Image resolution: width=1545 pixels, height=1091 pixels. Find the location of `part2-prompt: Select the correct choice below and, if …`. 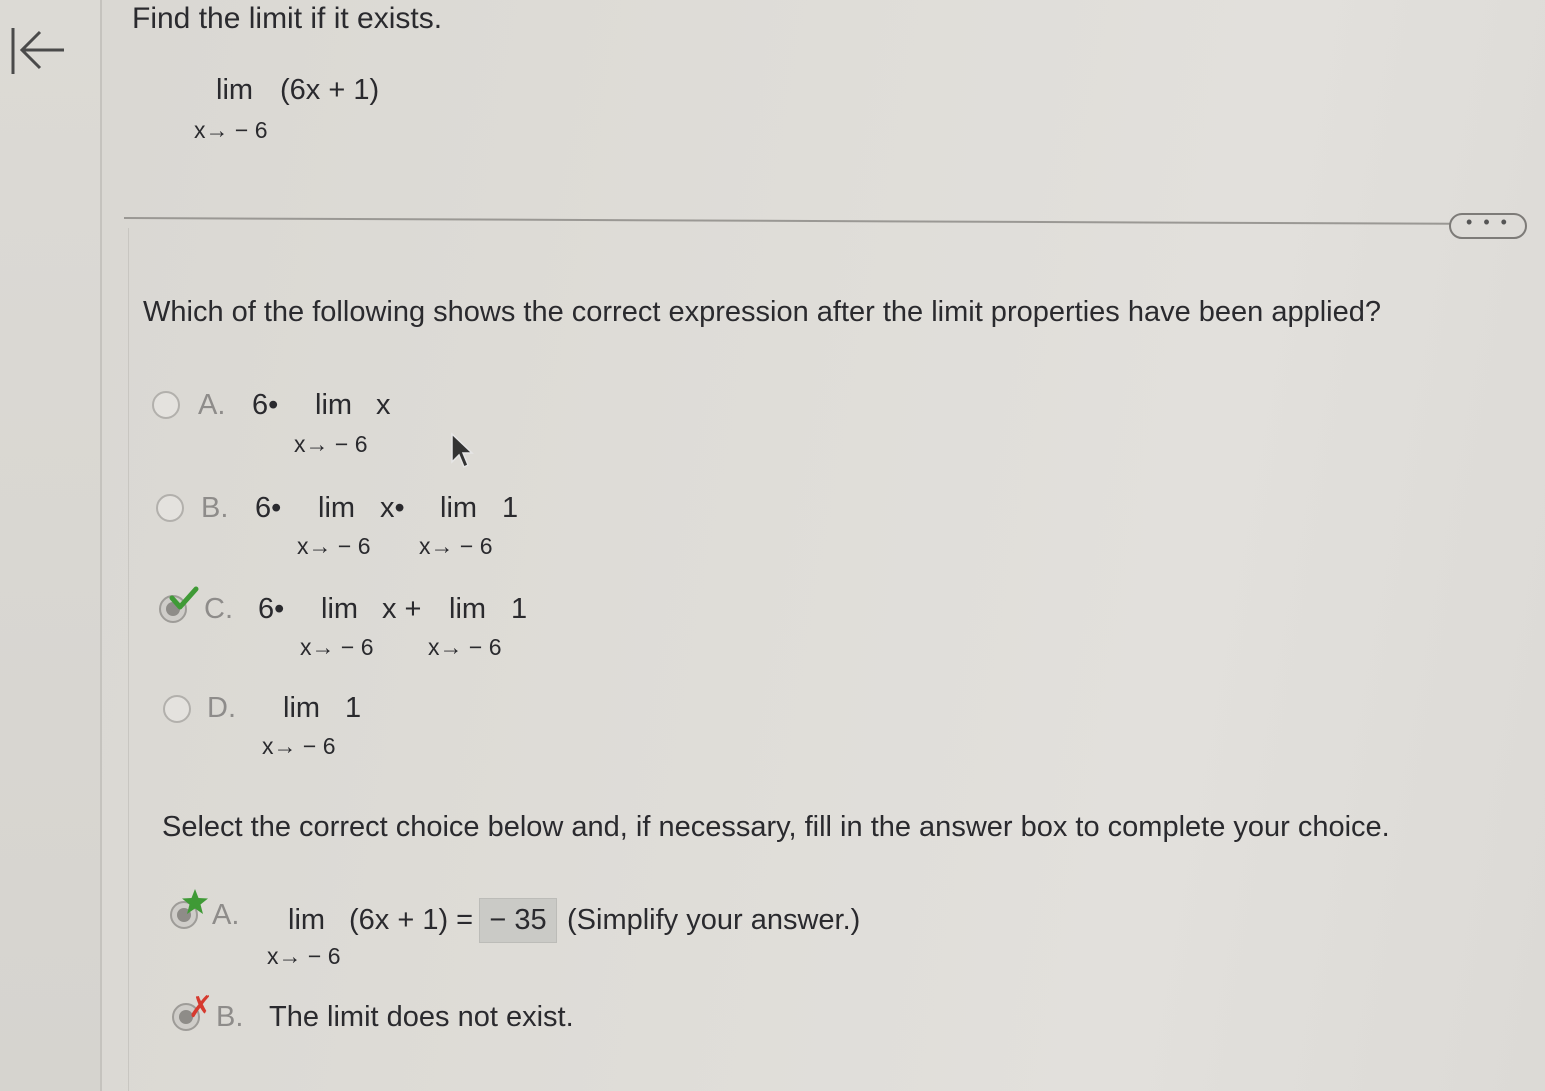

part2-prompt: Select the correct choice below and, if … is located at coordinates (776, 827).